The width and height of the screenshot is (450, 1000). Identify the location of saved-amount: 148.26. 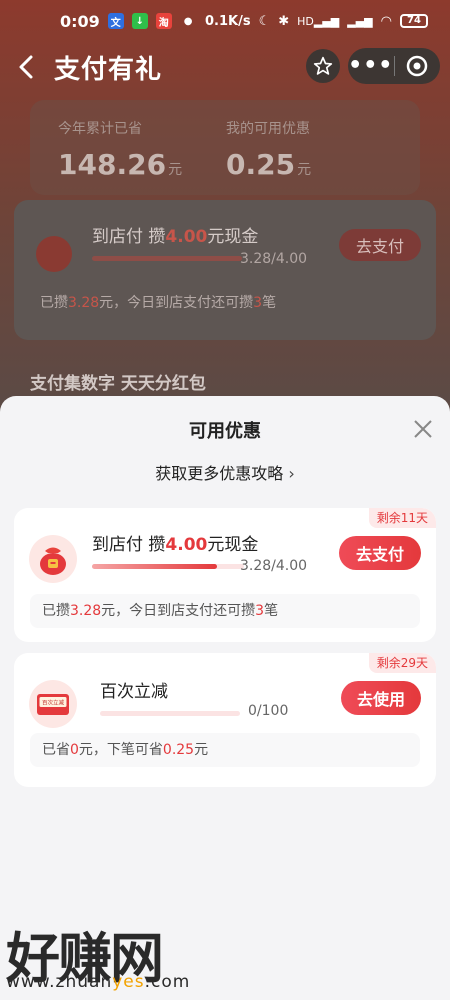
(112, 164).